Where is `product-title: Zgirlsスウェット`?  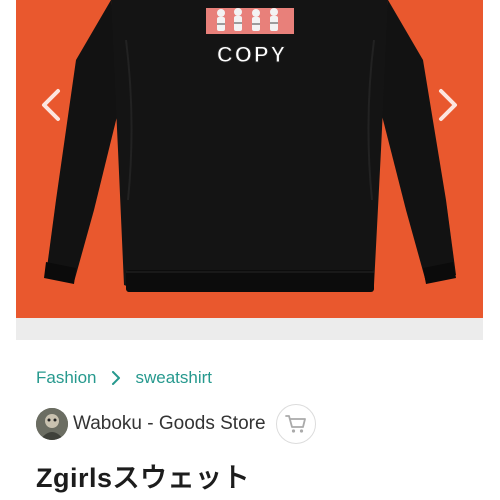
product-title: Zgirlsスウェット is located at coordinates (143, 478).